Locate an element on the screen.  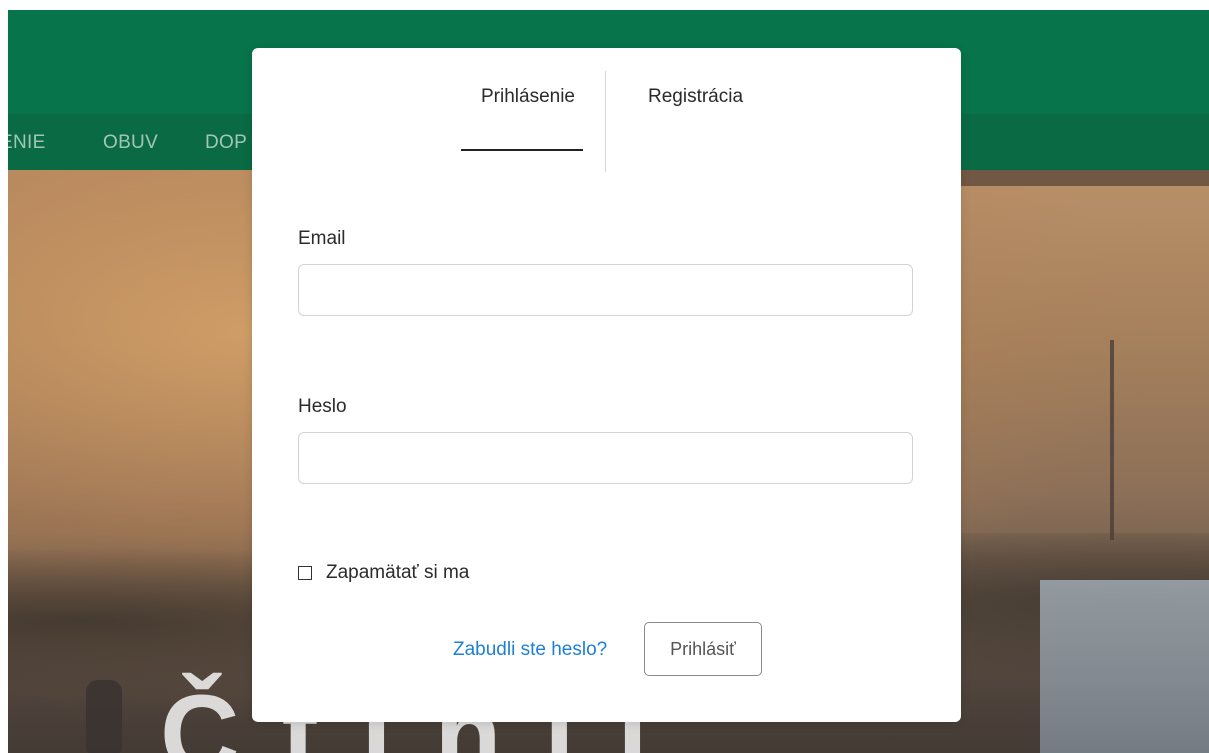
stadium-stand is located at coordinates (1124, 666).